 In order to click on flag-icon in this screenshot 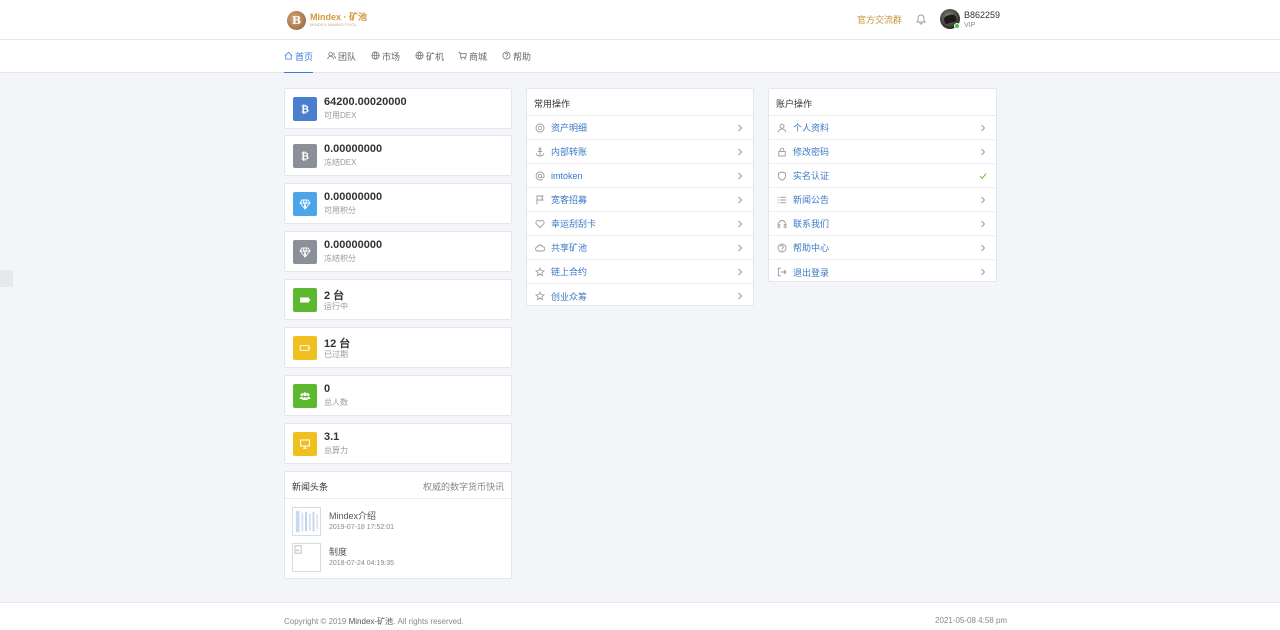, I will do `click(540, 200)`.